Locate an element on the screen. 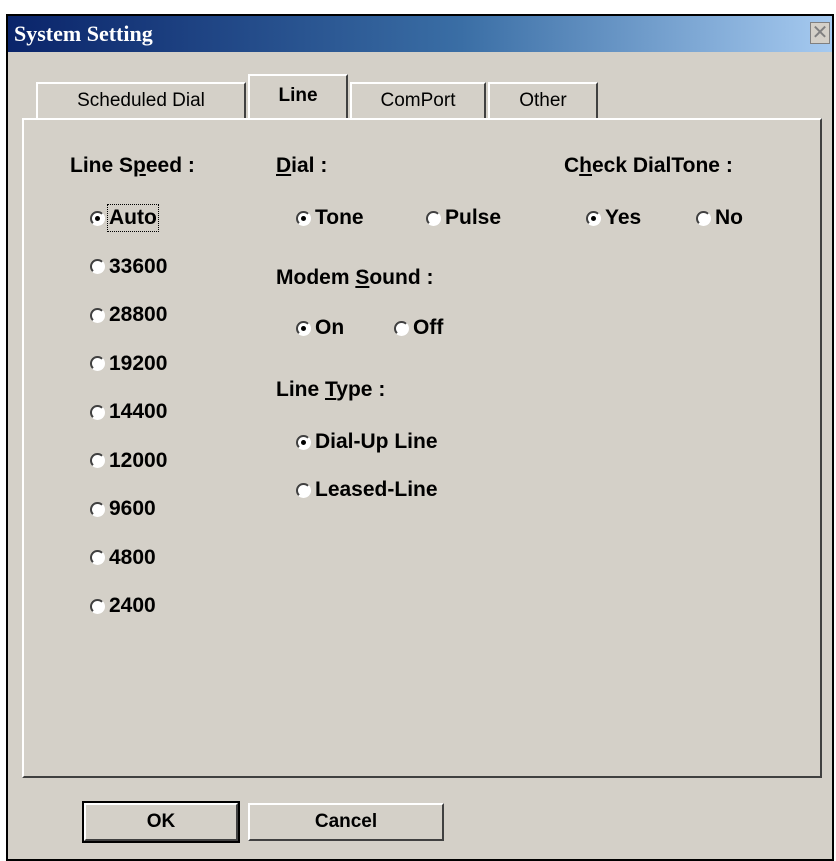 The height and width of the screenshot is (861, 836). line-speed-option-label: 4800 is located at coordinates (132, 557).